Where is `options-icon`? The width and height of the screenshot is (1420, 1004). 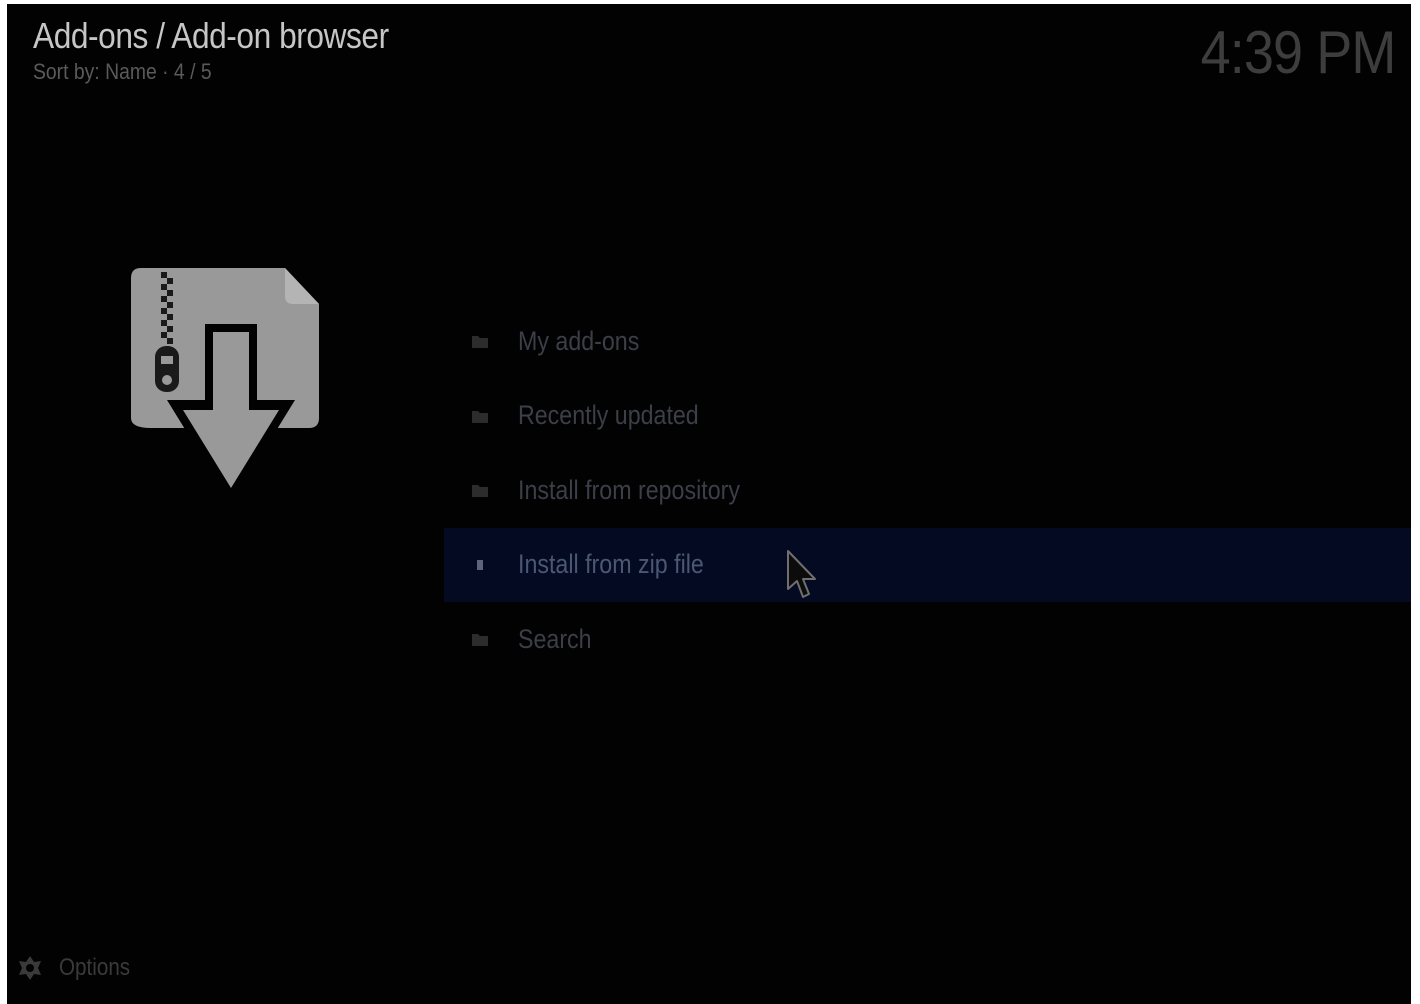
options-icon is located at coordinates (30, 968).